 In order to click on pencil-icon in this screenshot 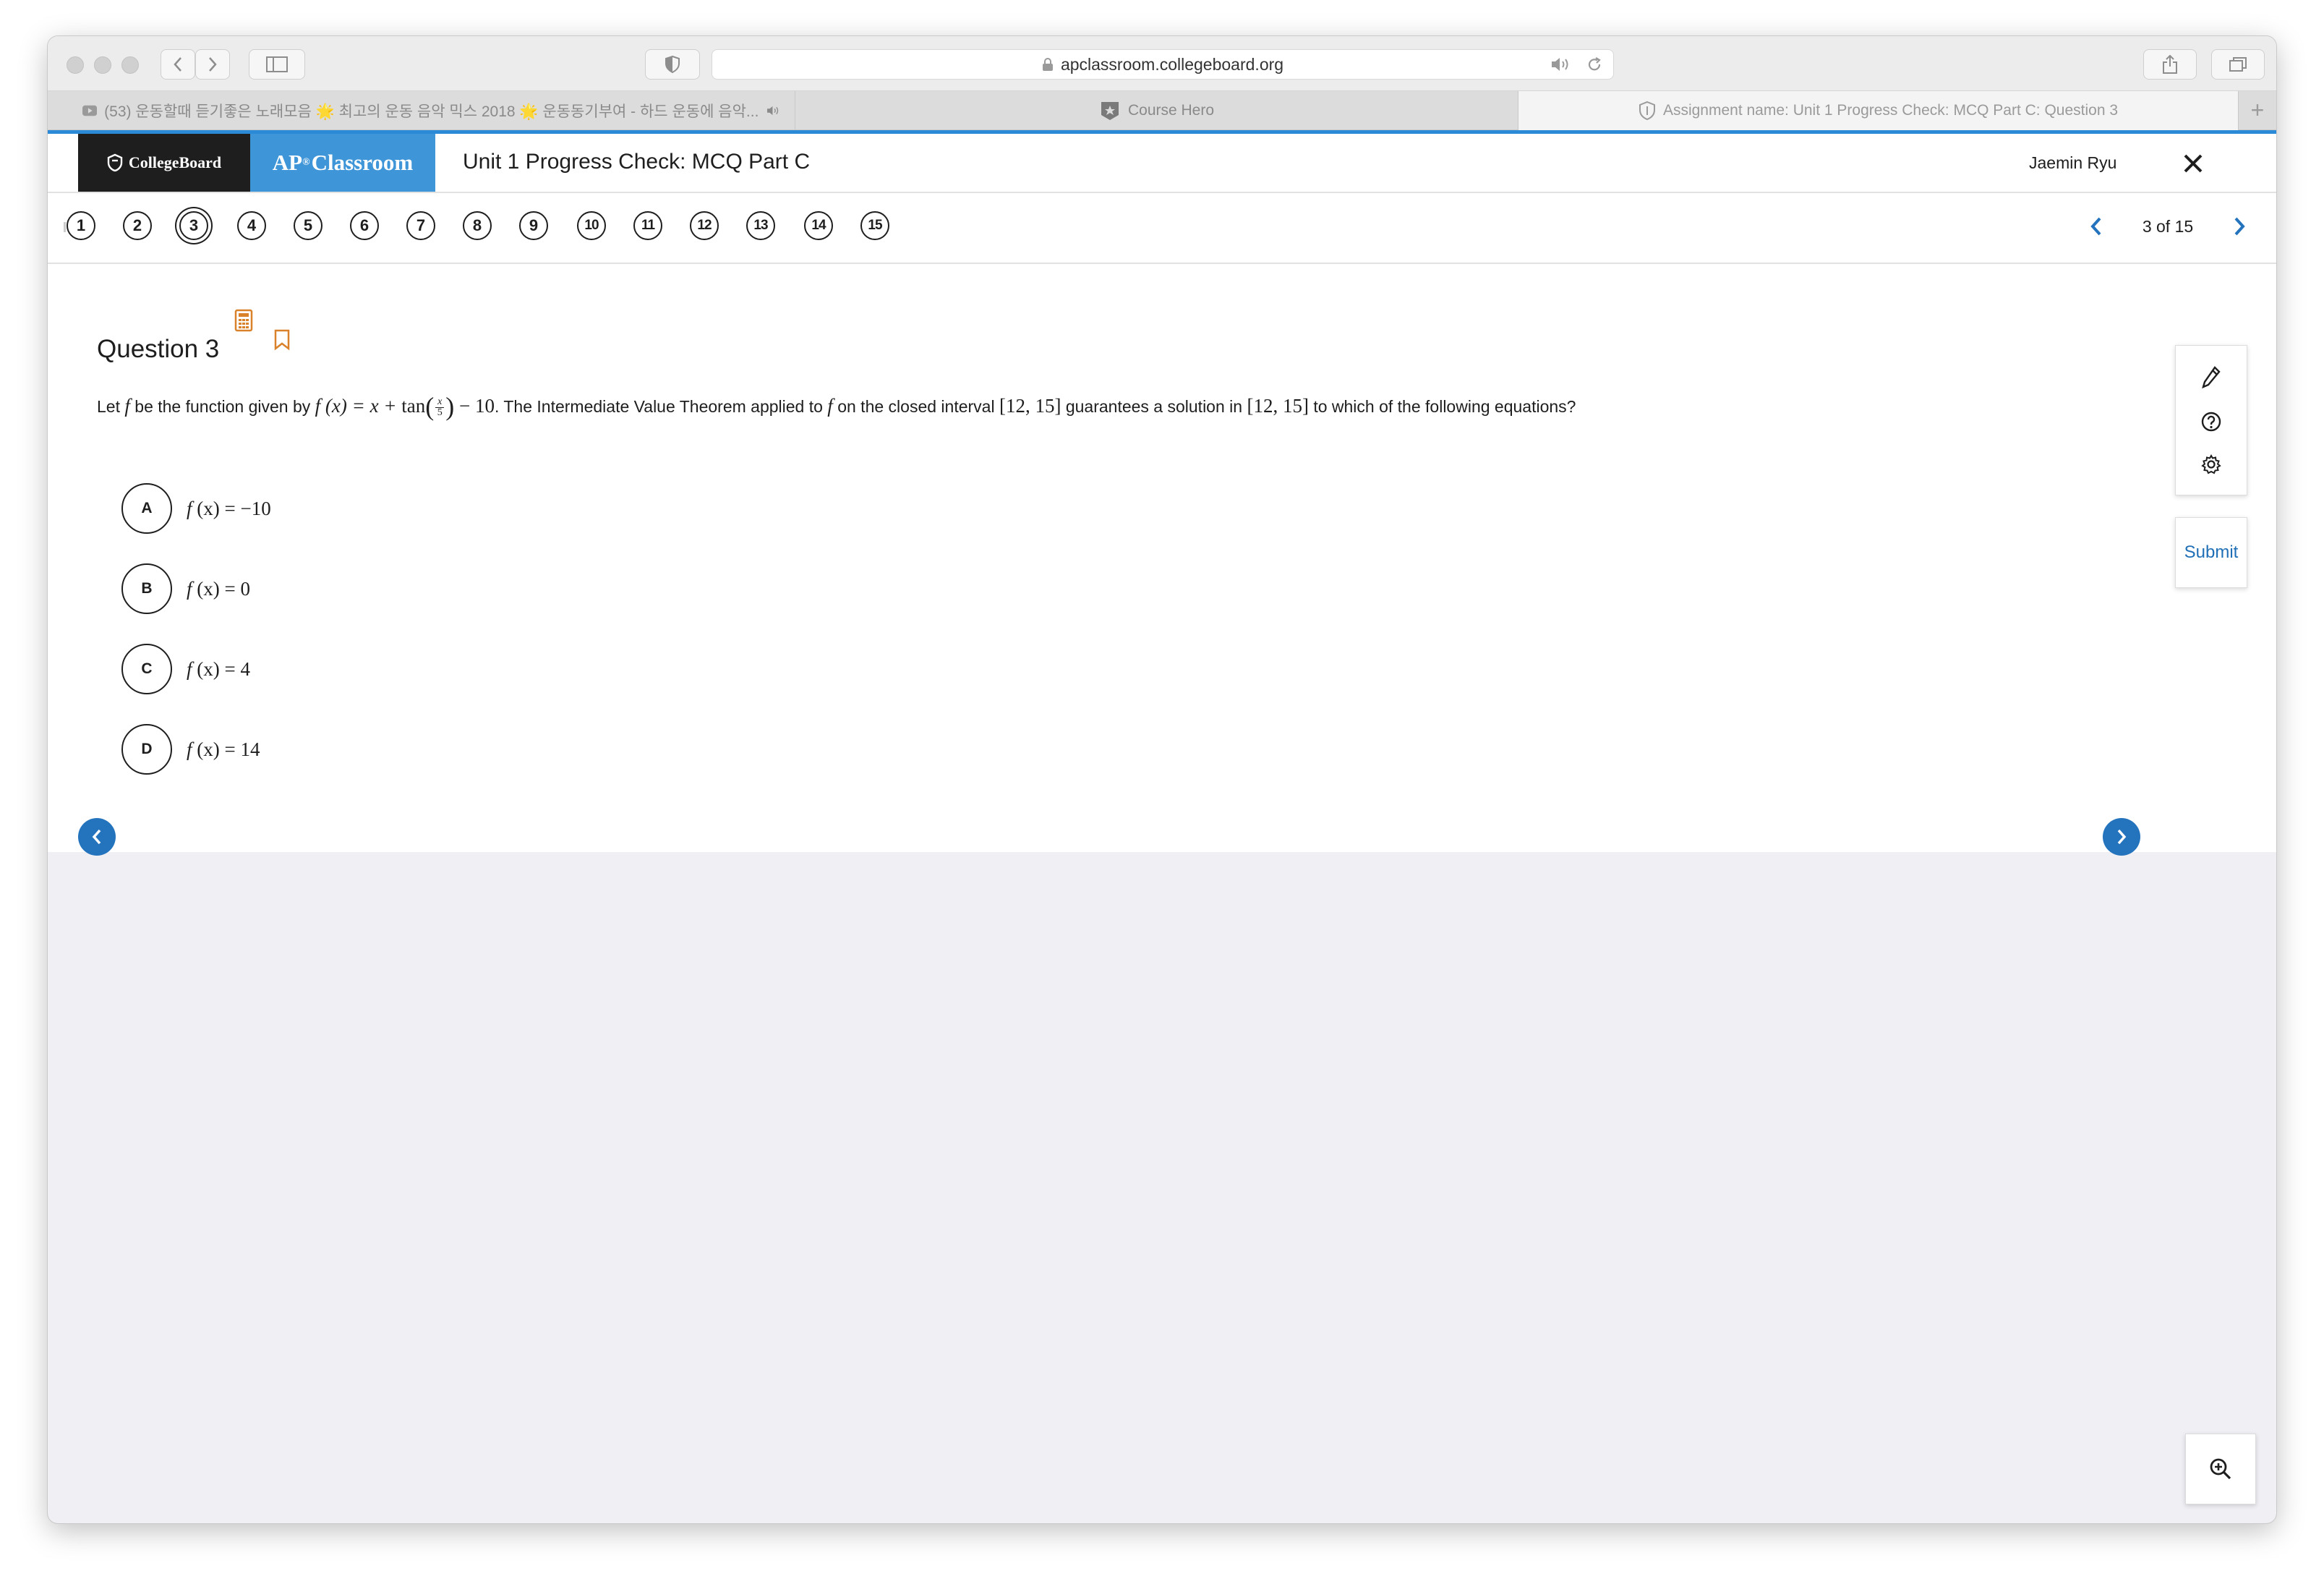, I will do `click(2211, 377)`.